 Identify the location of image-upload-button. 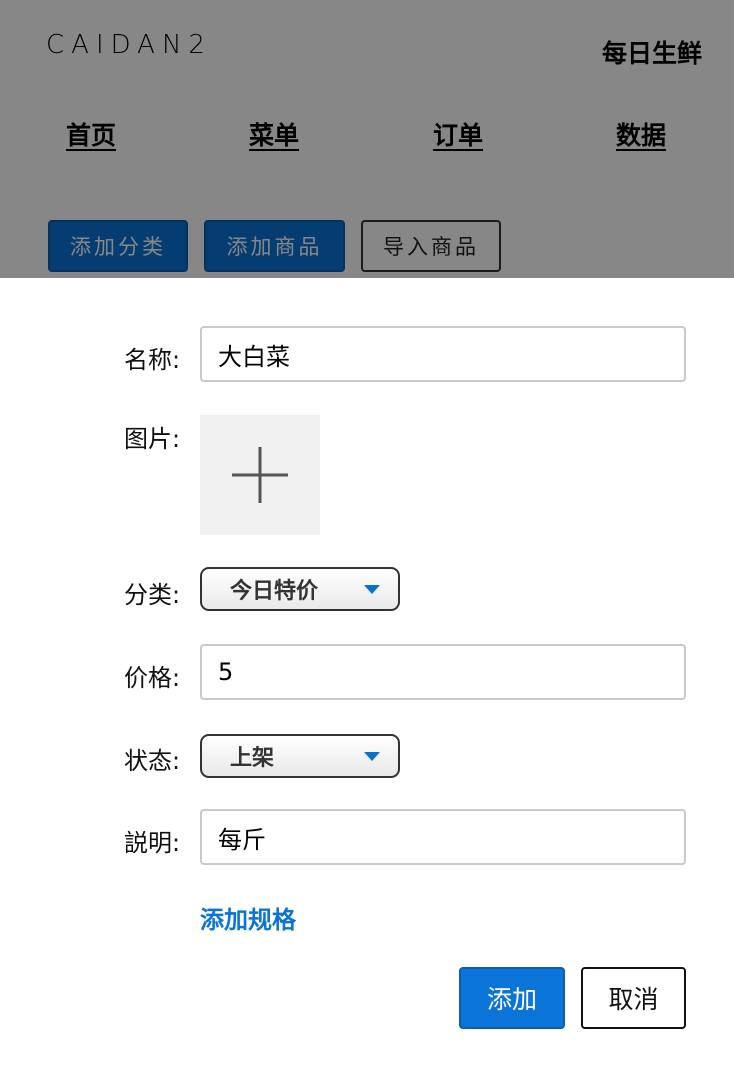
(260, 475).